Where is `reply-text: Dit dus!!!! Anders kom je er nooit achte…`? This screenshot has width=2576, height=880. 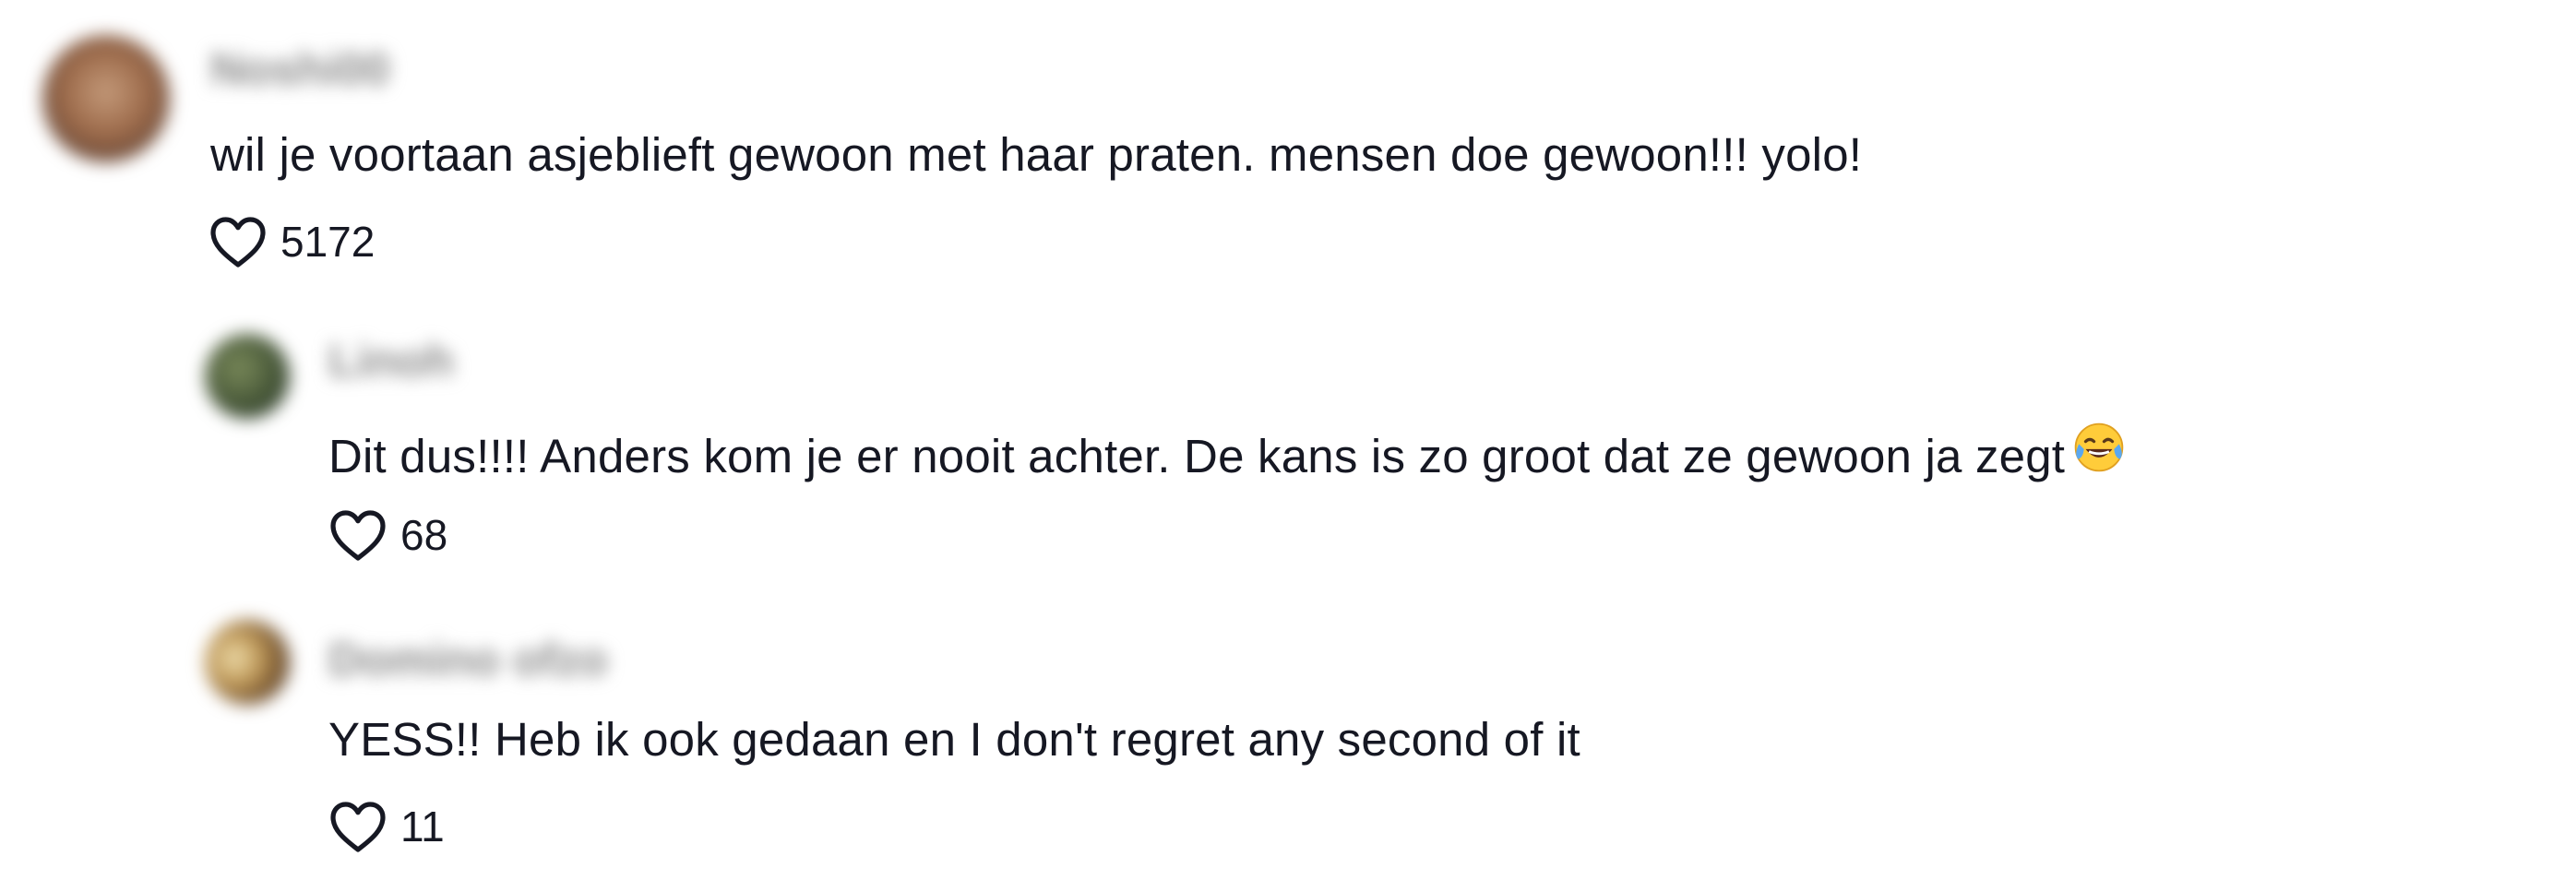 reply-text: Dit dus!!!! Anders kom je er nooit achte… is located at coordinates (1227, 453).